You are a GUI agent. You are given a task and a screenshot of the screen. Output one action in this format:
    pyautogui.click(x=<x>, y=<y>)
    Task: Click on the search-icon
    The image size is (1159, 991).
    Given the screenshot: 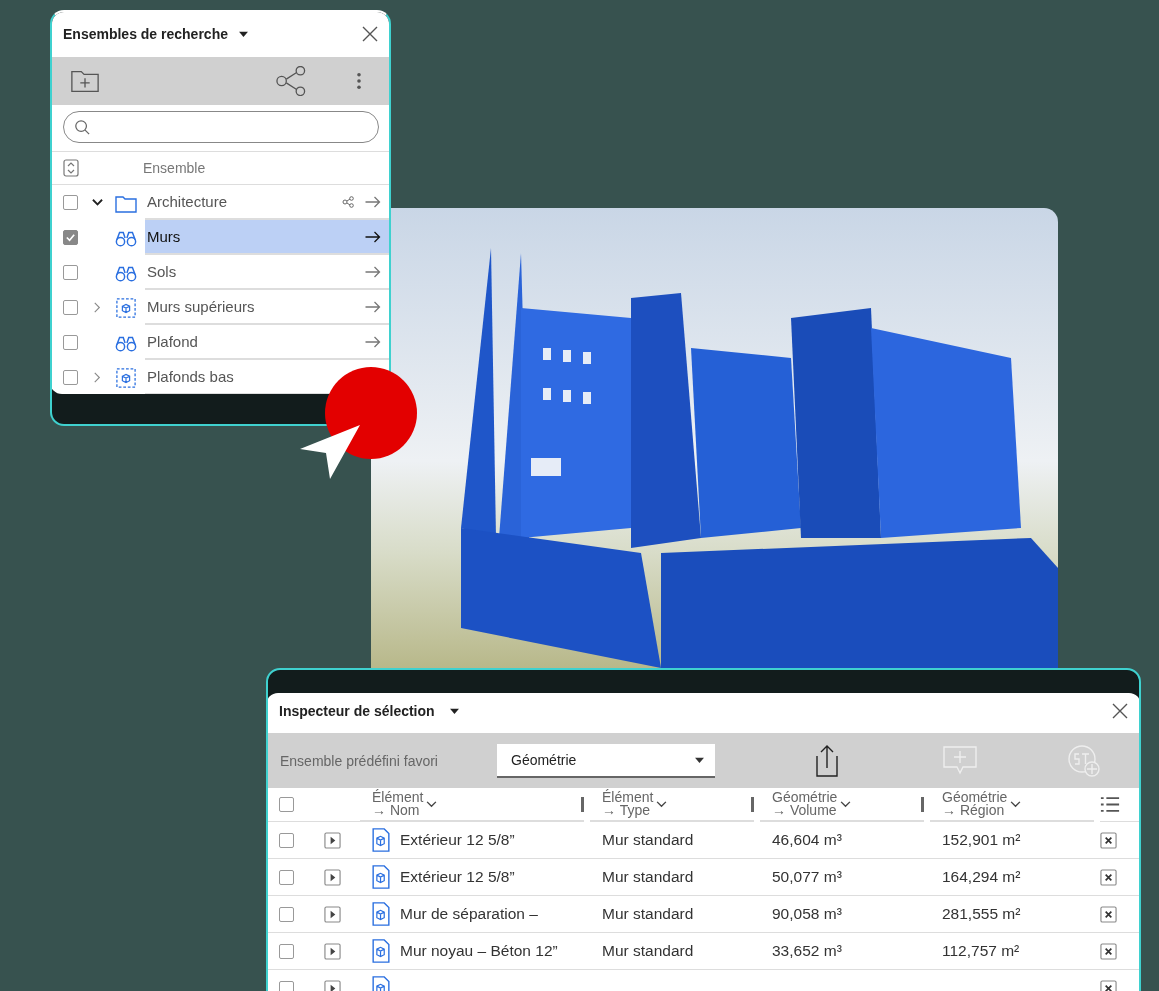 What is the action you would take?
    pyautogui.click(x=82, y=127)
    